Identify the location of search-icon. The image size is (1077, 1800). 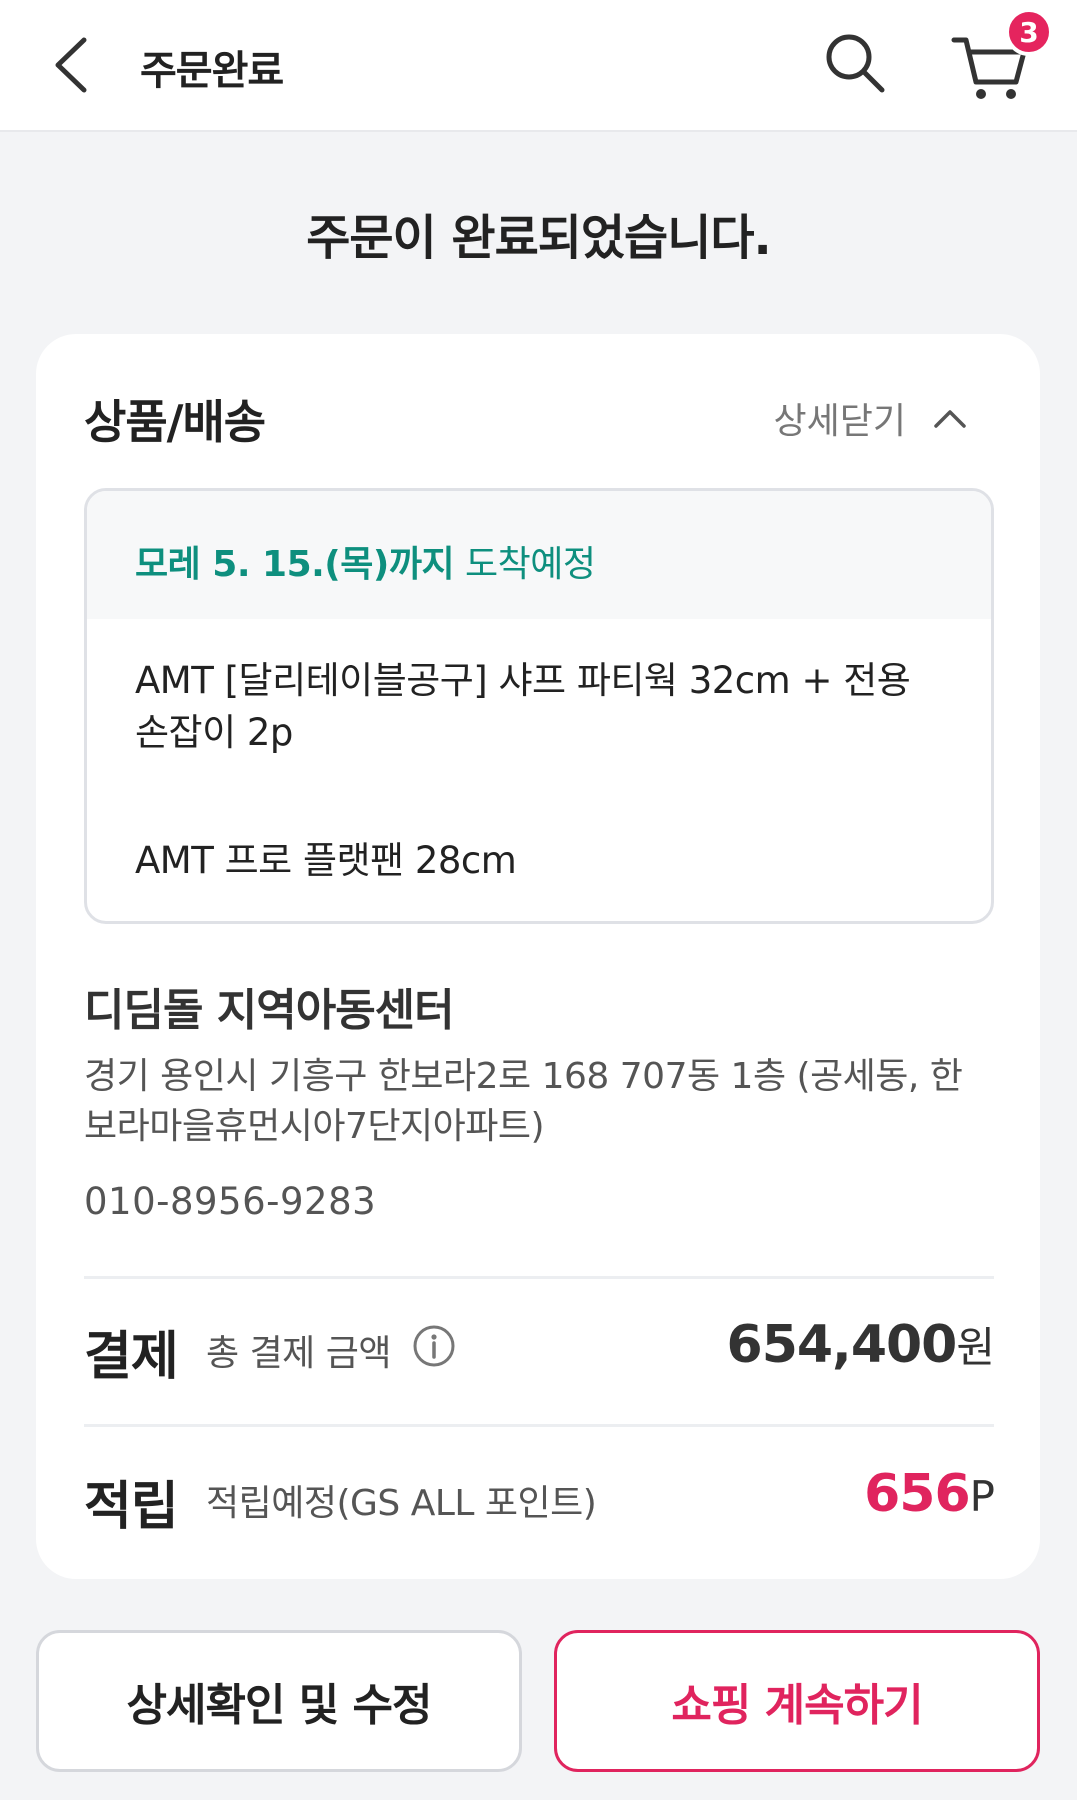
(855, 63).